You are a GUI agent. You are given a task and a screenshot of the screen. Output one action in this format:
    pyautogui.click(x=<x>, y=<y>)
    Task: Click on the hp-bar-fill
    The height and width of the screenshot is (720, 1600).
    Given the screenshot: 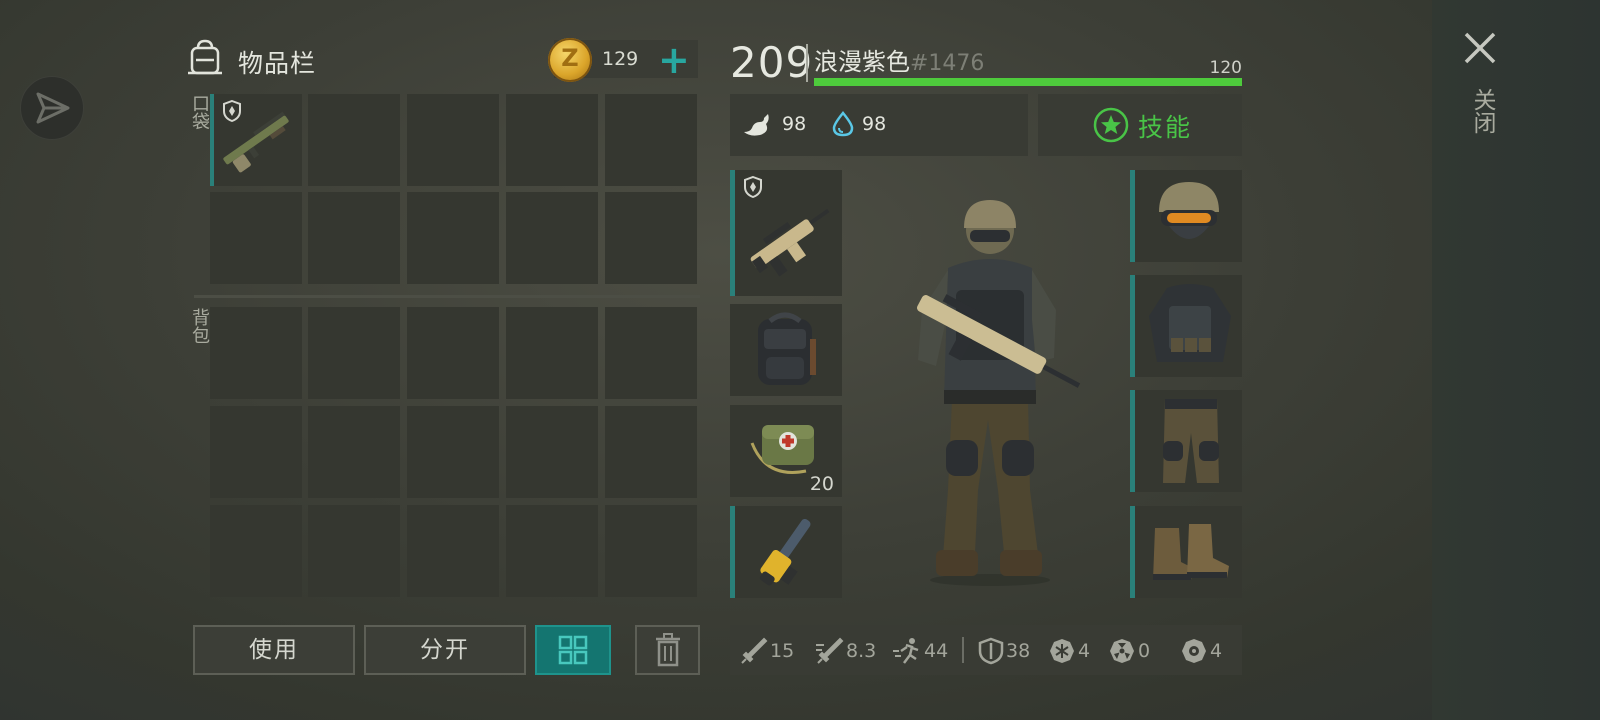 What is the action you would take?
    pyautogui.click(x=1028, y=82)
    